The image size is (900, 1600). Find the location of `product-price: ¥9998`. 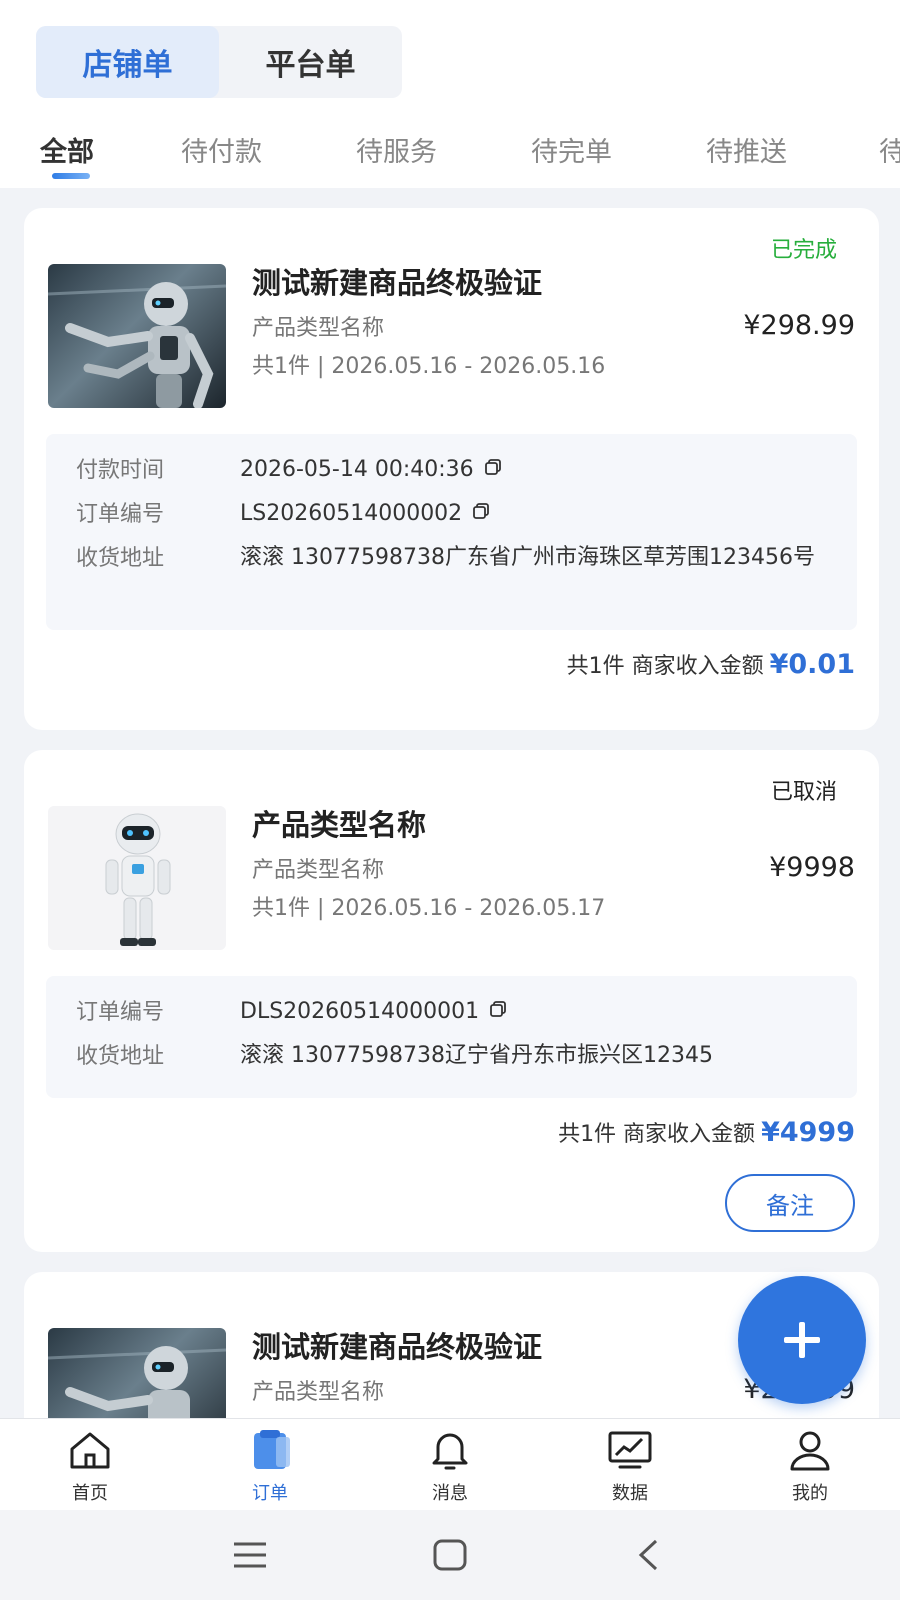

product-price: ¥9998 is located at coordinates (812, 867).